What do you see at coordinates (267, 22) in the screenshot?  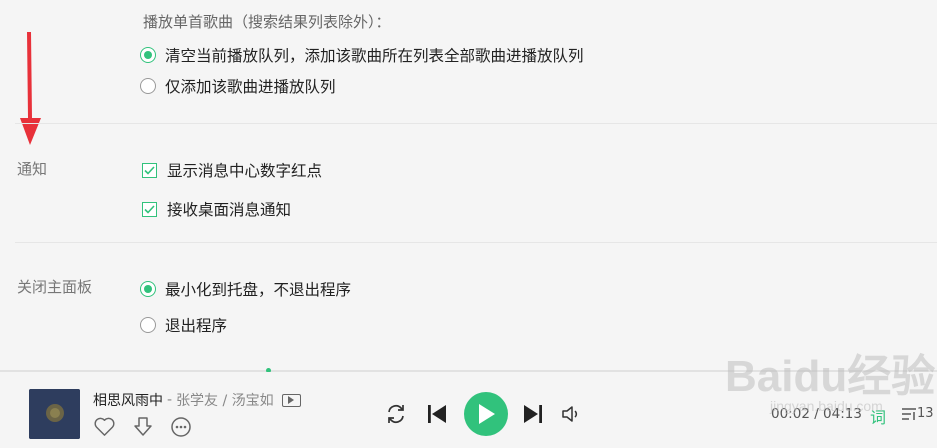 I see `playmode-title: 播放单首歌曲（搜索结果列表除外）：` at bounding box center [267, 22].